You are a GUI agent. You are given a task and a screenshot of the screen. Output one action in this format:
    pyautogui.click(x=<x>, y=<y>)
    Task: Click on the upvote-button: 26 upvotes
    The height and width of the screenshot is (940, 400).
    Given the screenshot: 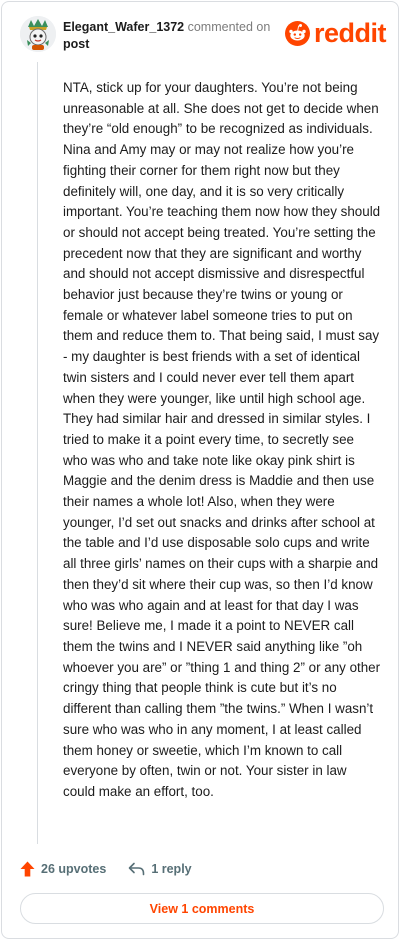 What is the action you would take?
    pyautogui.click(x=63, y=869)
    